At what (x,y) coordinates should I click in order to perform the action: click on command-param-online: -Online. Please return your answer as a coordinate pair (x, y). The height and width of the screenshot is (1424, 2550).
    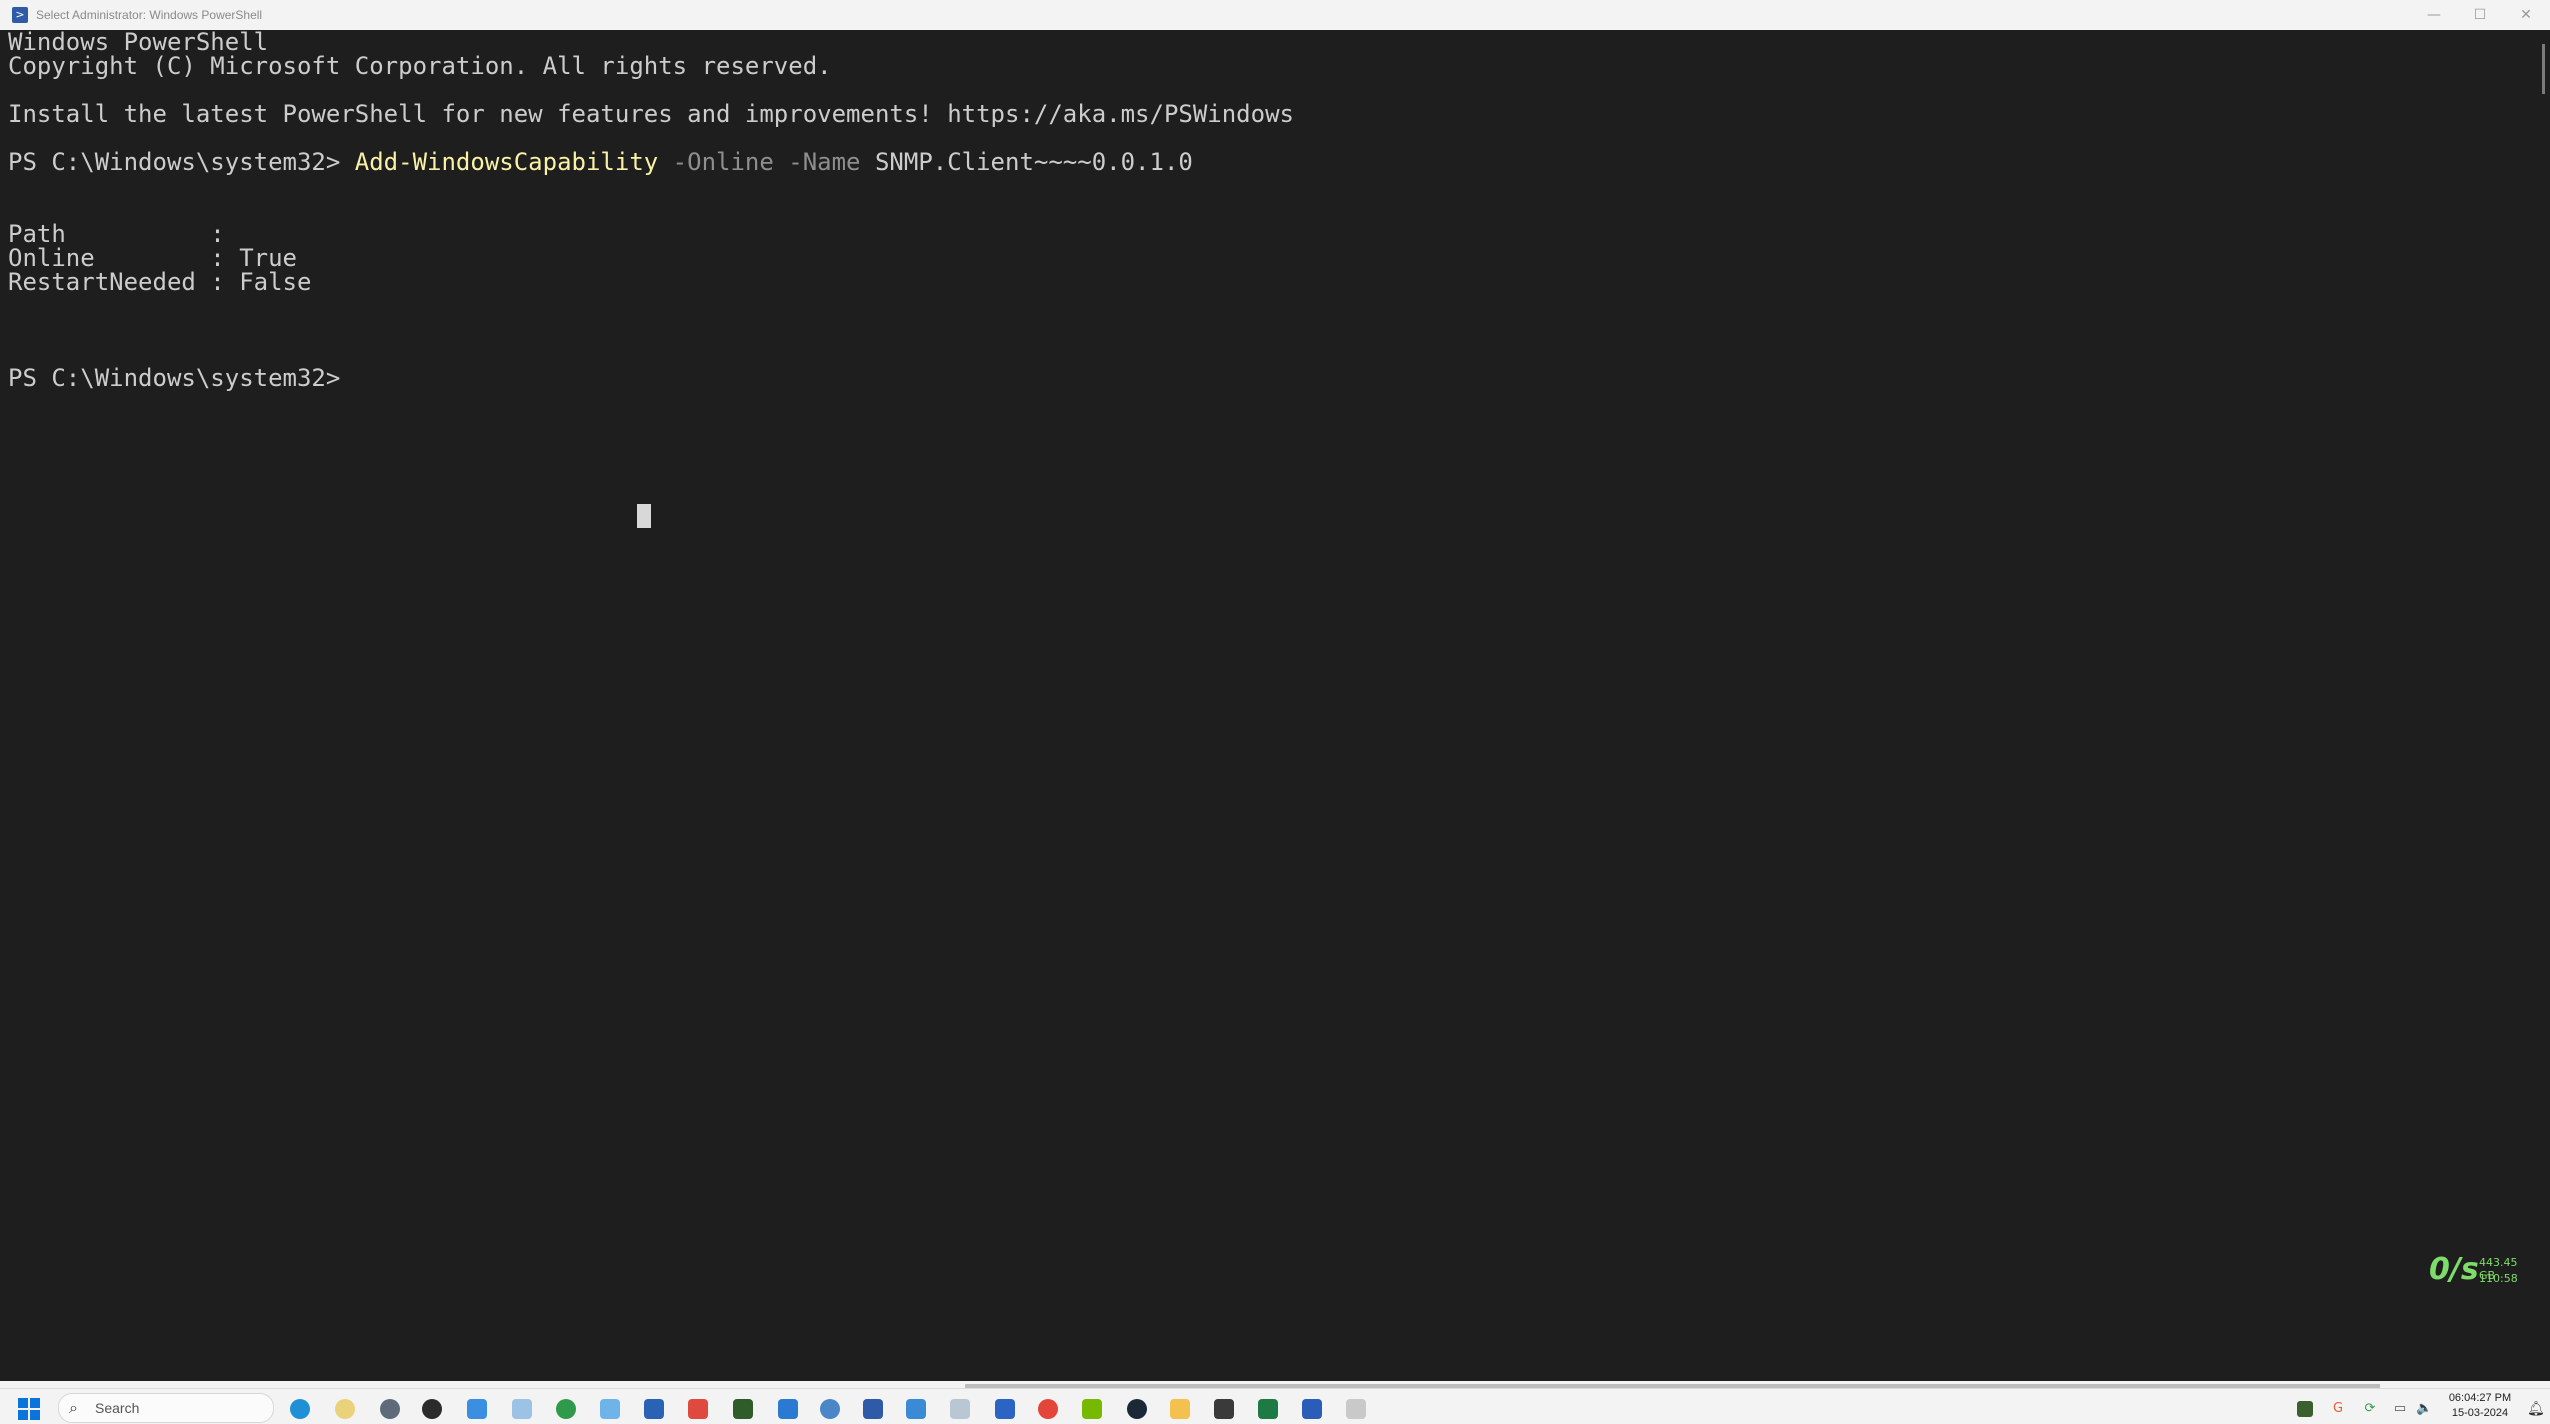
    Looking at the image, I should click on (716, 162).